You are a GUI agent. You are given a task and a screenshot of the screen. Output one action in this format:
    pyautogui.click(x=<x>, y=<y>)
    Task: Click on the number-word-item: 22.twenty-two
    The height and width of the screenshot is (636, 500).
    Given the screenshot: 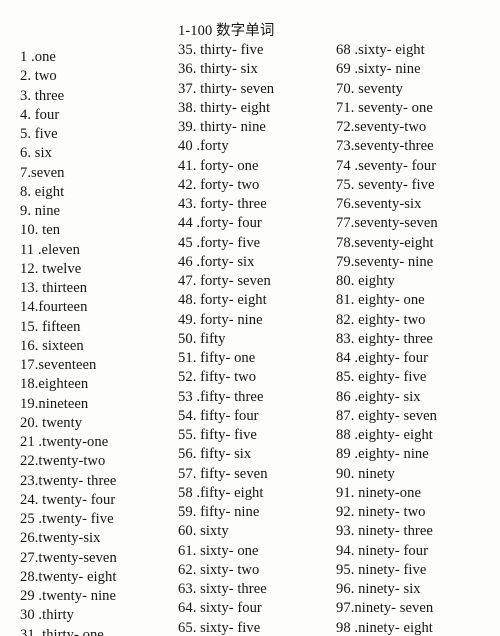 What is the action you would take?
    pyautogui.click(x=63, y=461)
    